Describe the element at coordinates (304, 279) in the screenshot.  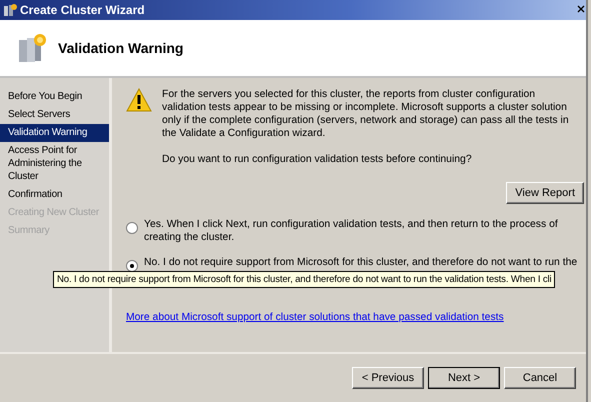
I see `tooltip: No. I do not require support from Microsoft for this cluster, and therefore do not want to run the validation tests. When I cli` at that location.